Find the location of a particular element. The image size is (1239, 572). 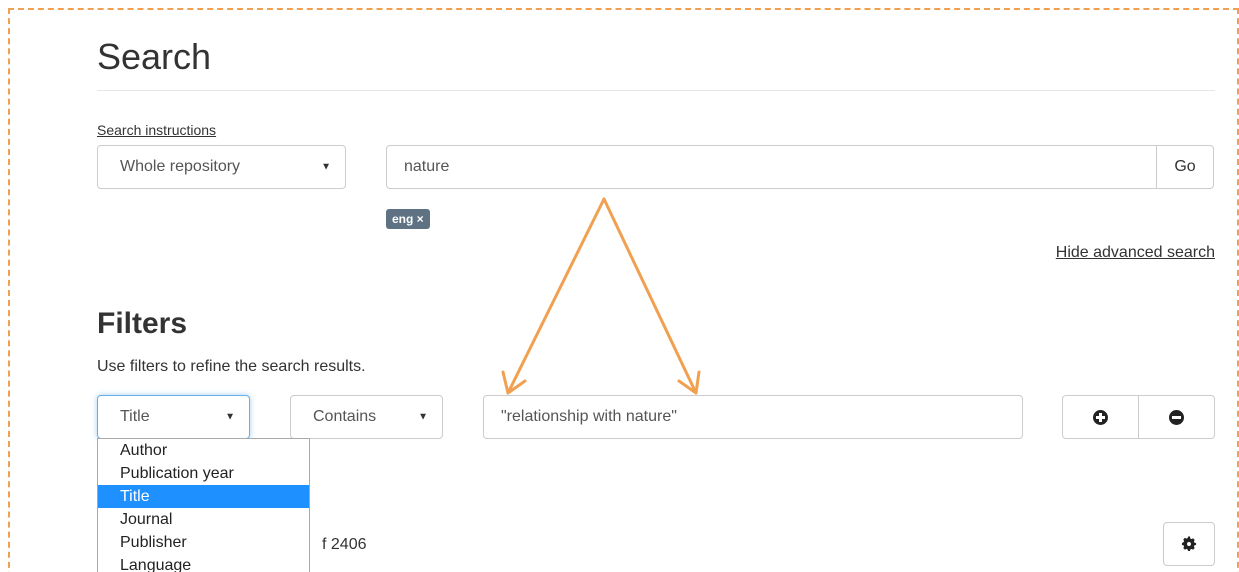

add-filter-button is located at coordinates (1100, 417).